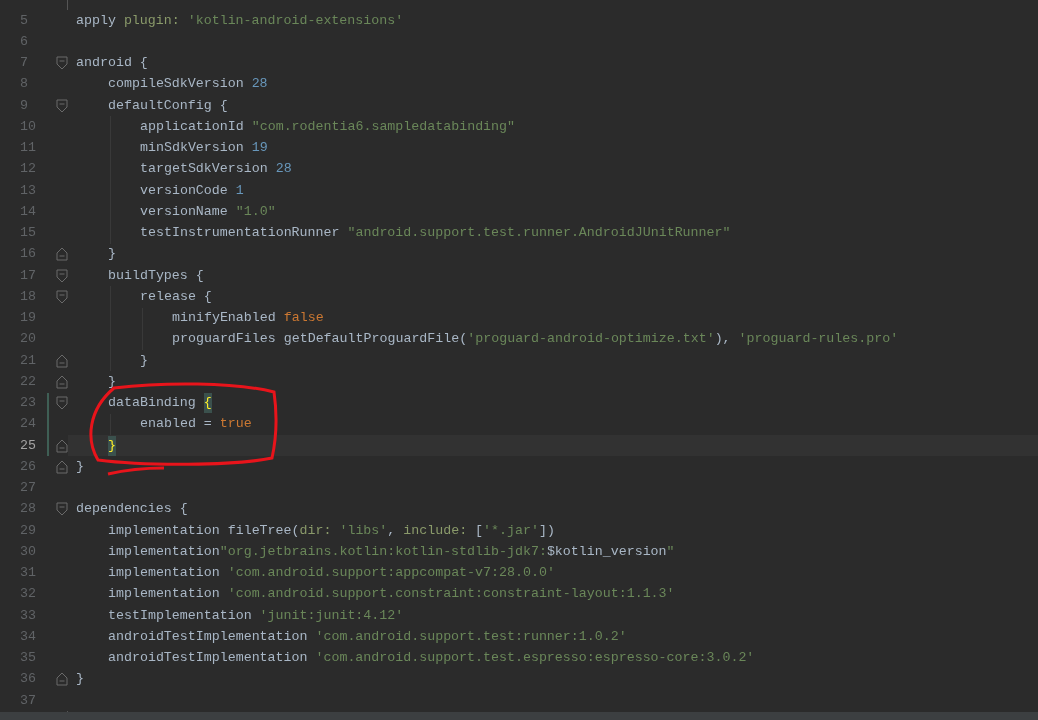 The width and height of the screenshot is (1038, 720). What do you see at coordinates (28, 211) in the screenshot?
I see `line-number: 14` at bounding box center [28, 211].